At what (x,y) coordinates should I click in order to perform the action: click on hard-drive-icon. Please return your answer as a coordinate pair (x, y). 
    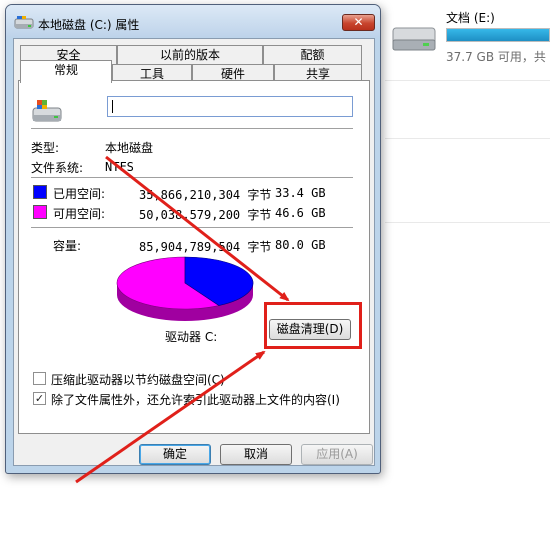
    Looking at the image, I should click on (414, 39).